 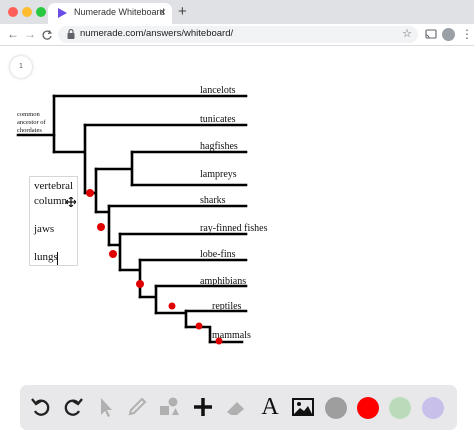 I want to click on taxon-label-lancelots: lancelots, so click(x=218, y=90).